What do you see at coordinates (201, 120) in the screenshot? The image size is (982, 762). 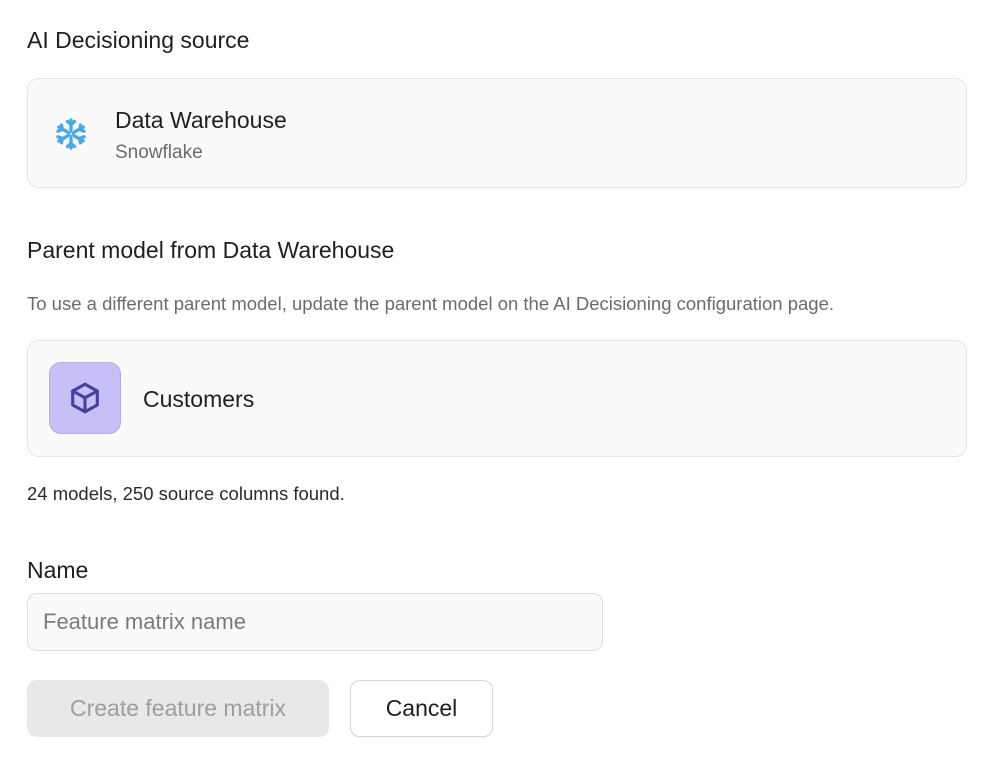 I see `source-title: Data Warehouse` at bounding box center [201, 120].